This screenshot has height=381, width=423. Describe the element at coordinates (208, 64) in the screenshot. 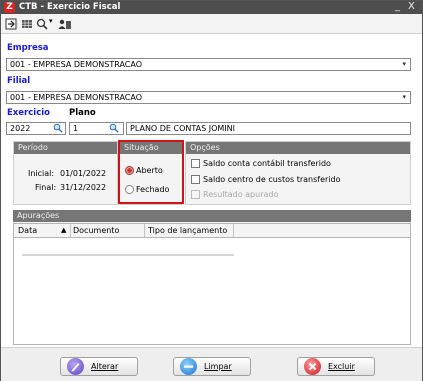

I see `empresa-select: 001 - EMPRESA DEMONSTRACAO ▾` at that location.